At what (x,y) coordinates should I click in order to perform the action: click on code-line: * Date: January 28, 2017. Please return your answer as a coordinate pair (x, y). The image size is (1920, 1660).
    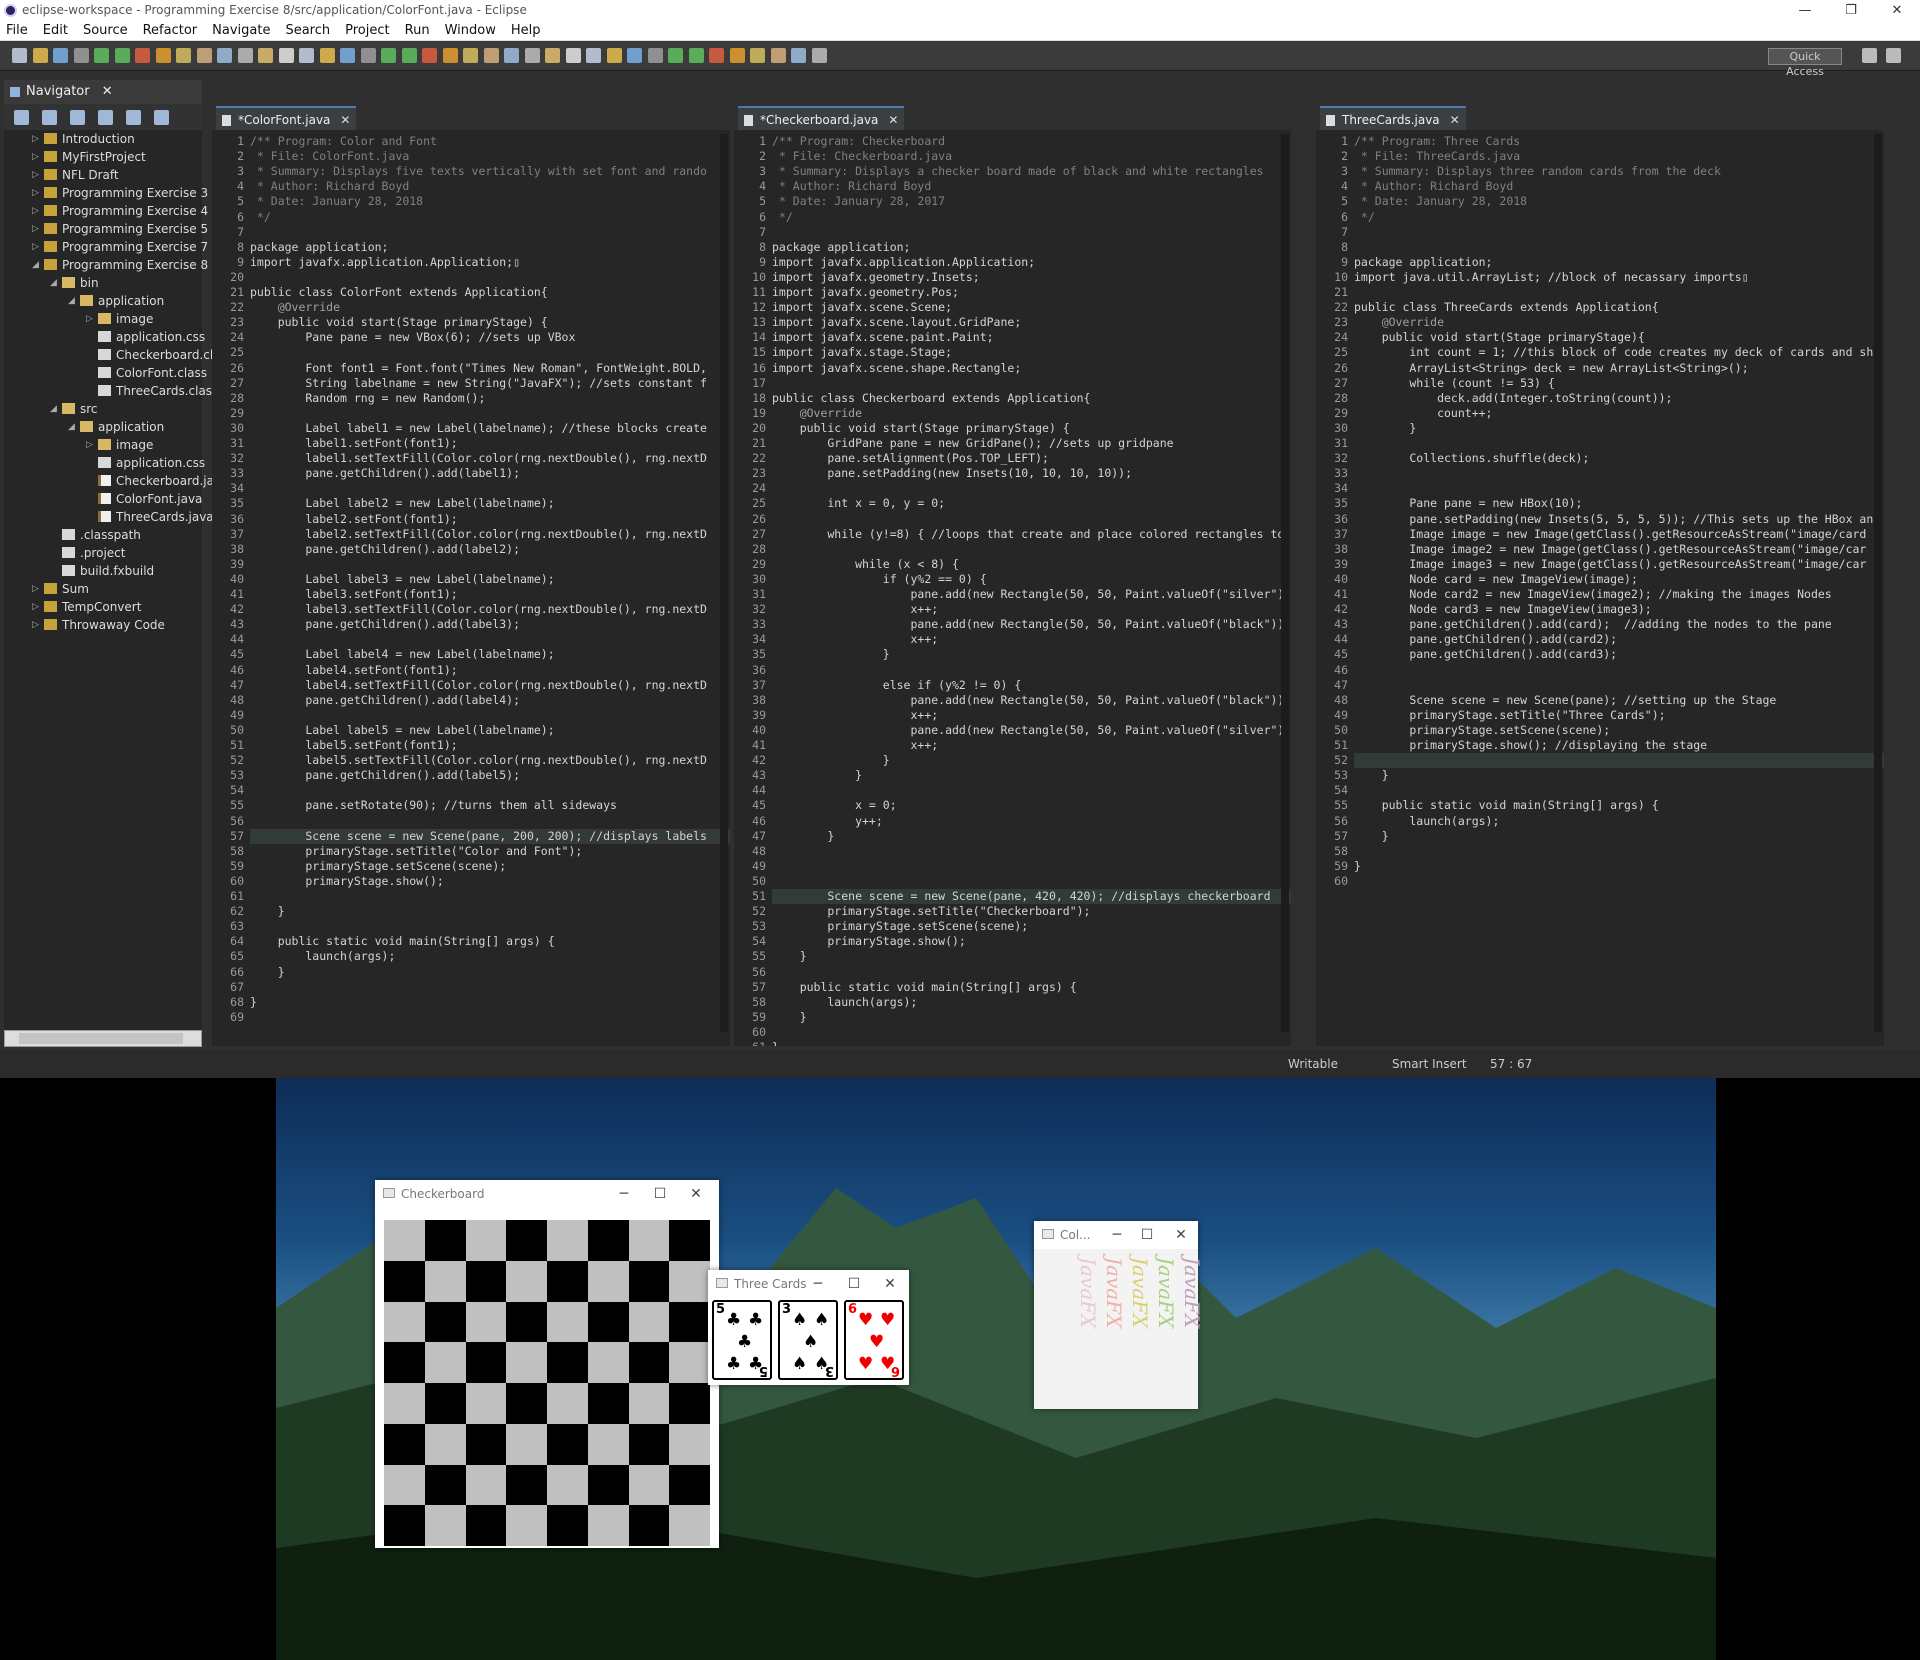
    Looking at the image, I should click on (858, 201).